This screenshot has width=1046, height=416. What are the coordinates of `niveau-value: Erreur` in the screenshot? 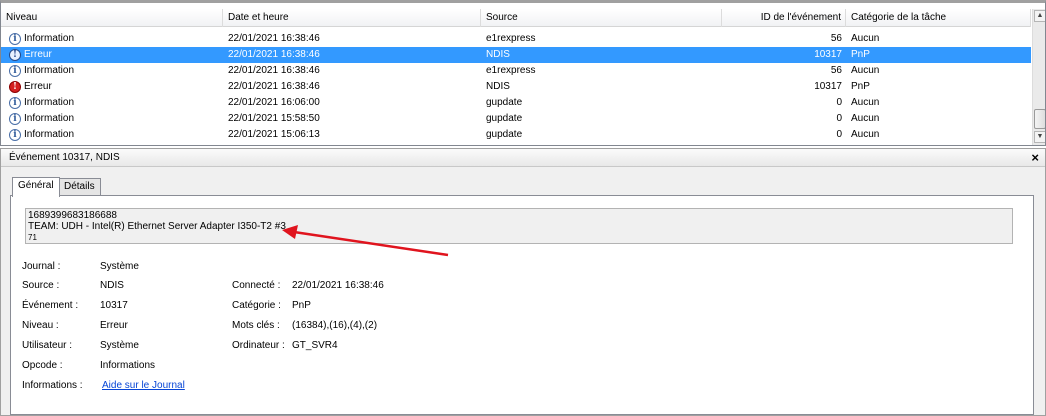 It's located at (114, 325).